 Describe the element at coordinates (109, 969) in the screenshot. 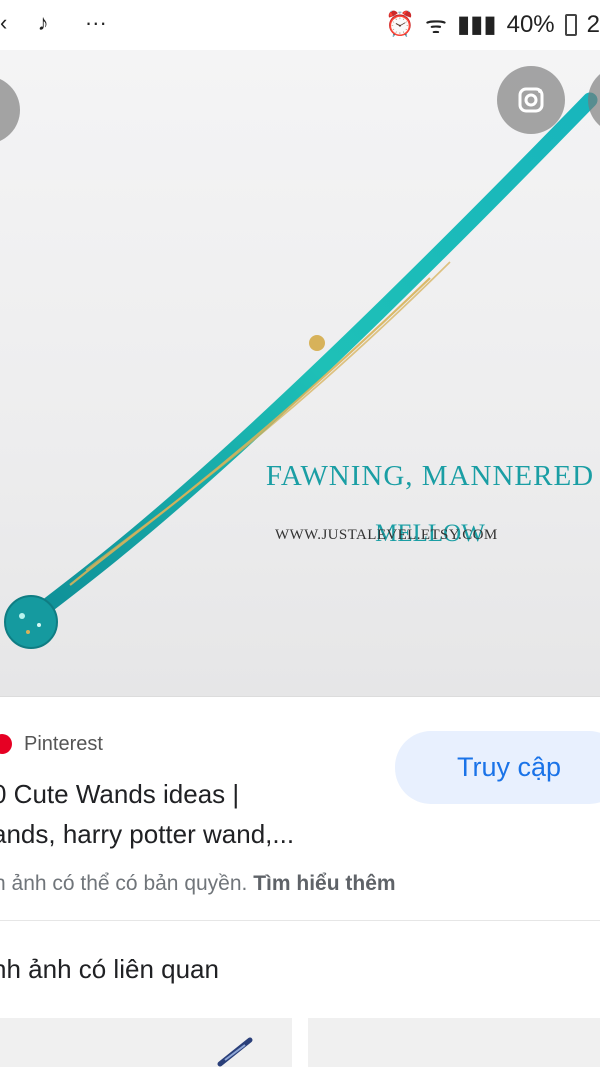

I see `related-images-title: nh ảnh có liên quan` at that location.